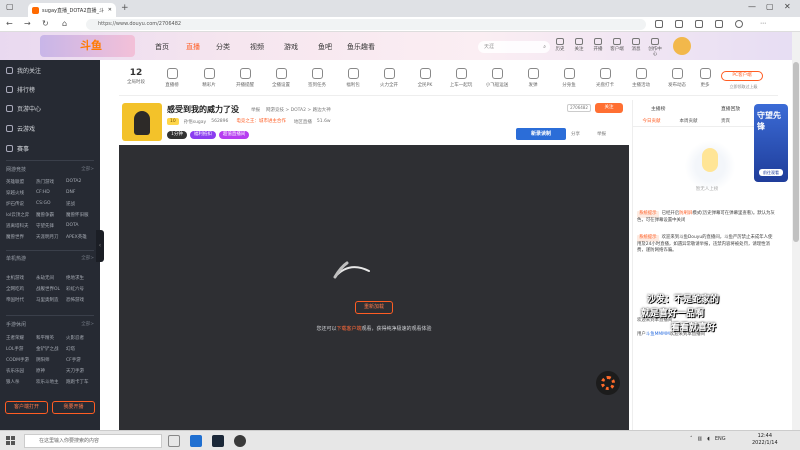 This screenshot has width=800, height=450. I want to click on tab-close-icon: ✕, so click(110, 10).